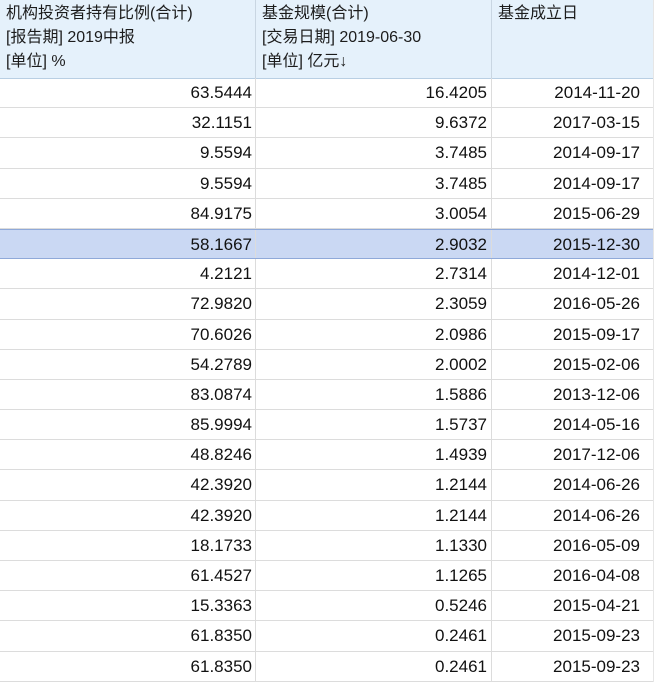 Image resolution: width=654 pixels, height=682 pixels. Describe the element at coordinates (573, 303) in the screenshot. I see `inception-date-cell: 2016-05-26` at that location.